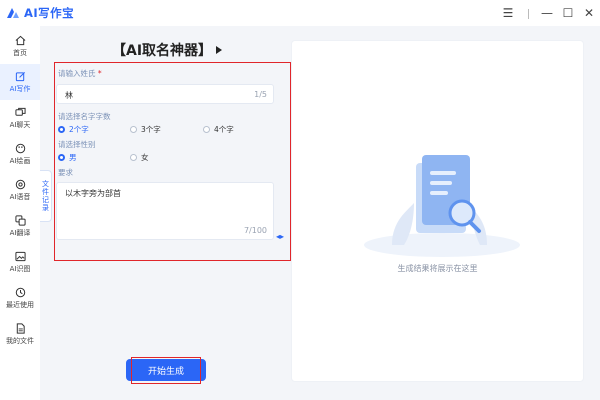 The height and width of the screenshot is (400, 600). Describe the element at coordinates (547, 13) in the screenshot. I see `minimize-button: —` at that location.